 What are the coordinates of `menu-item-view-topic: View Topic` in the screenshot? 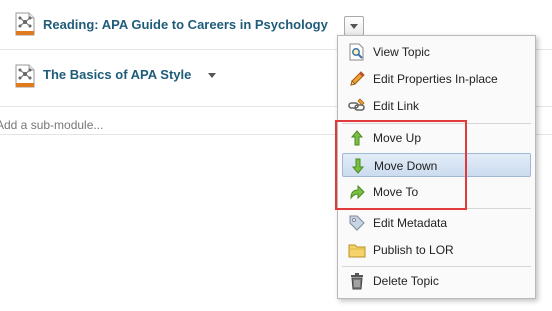 It's located at (436, 52).